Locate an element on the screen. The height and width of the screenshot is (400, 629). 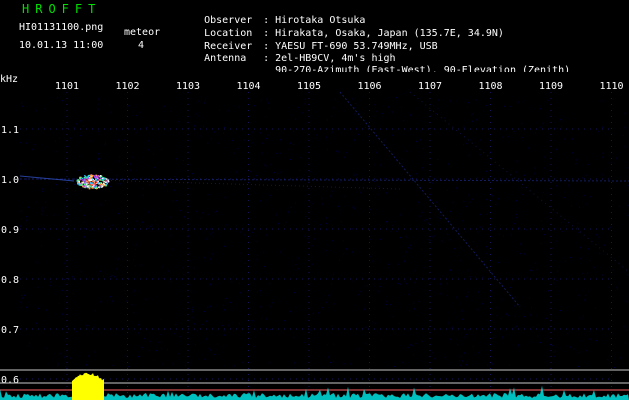
freq-tick-label: 0.6 is located at coordinates (10, 380).